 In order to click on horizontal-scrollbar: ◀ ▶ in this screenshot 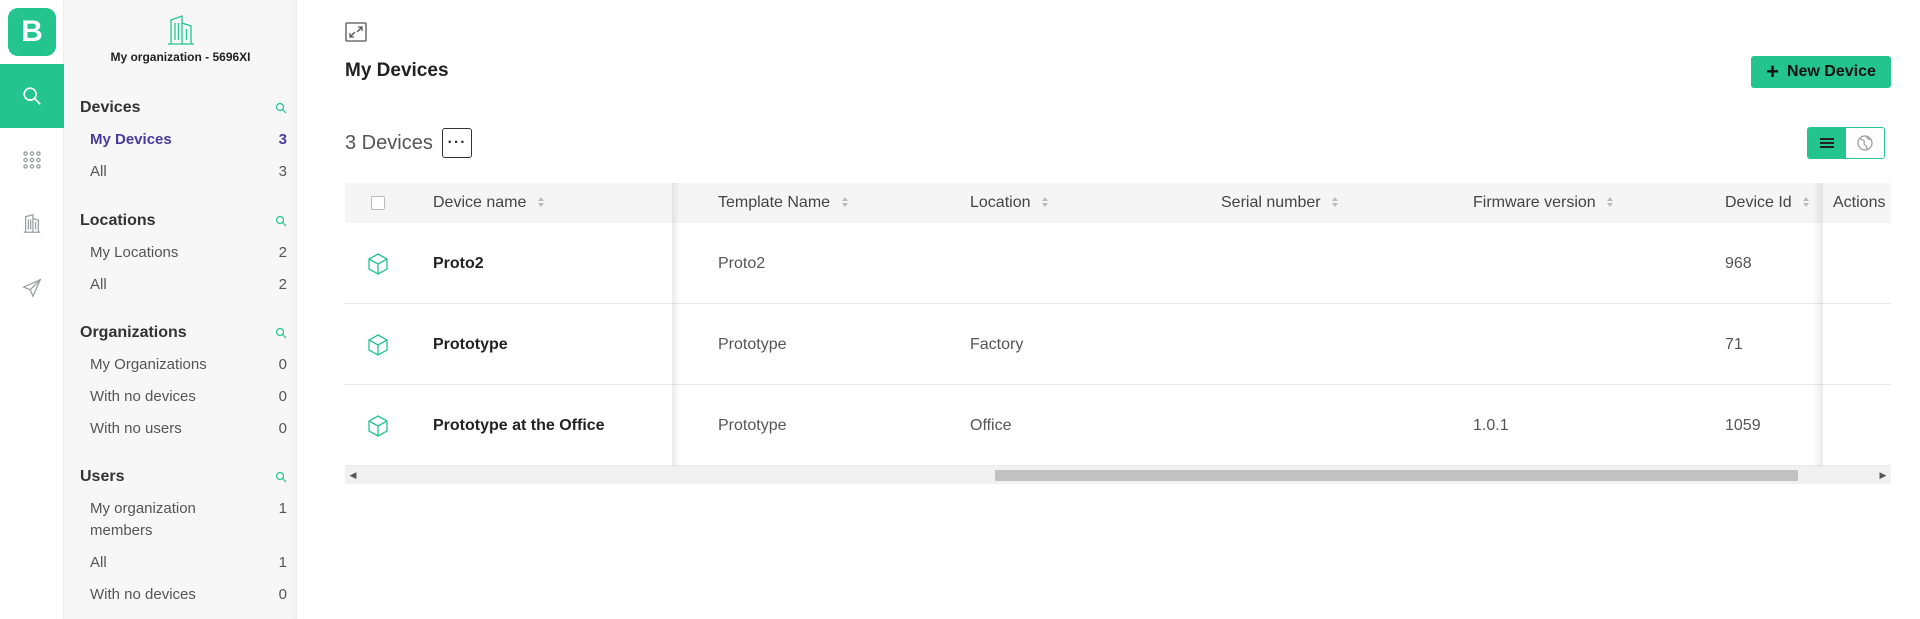, I will do `click(1118, 475)`.